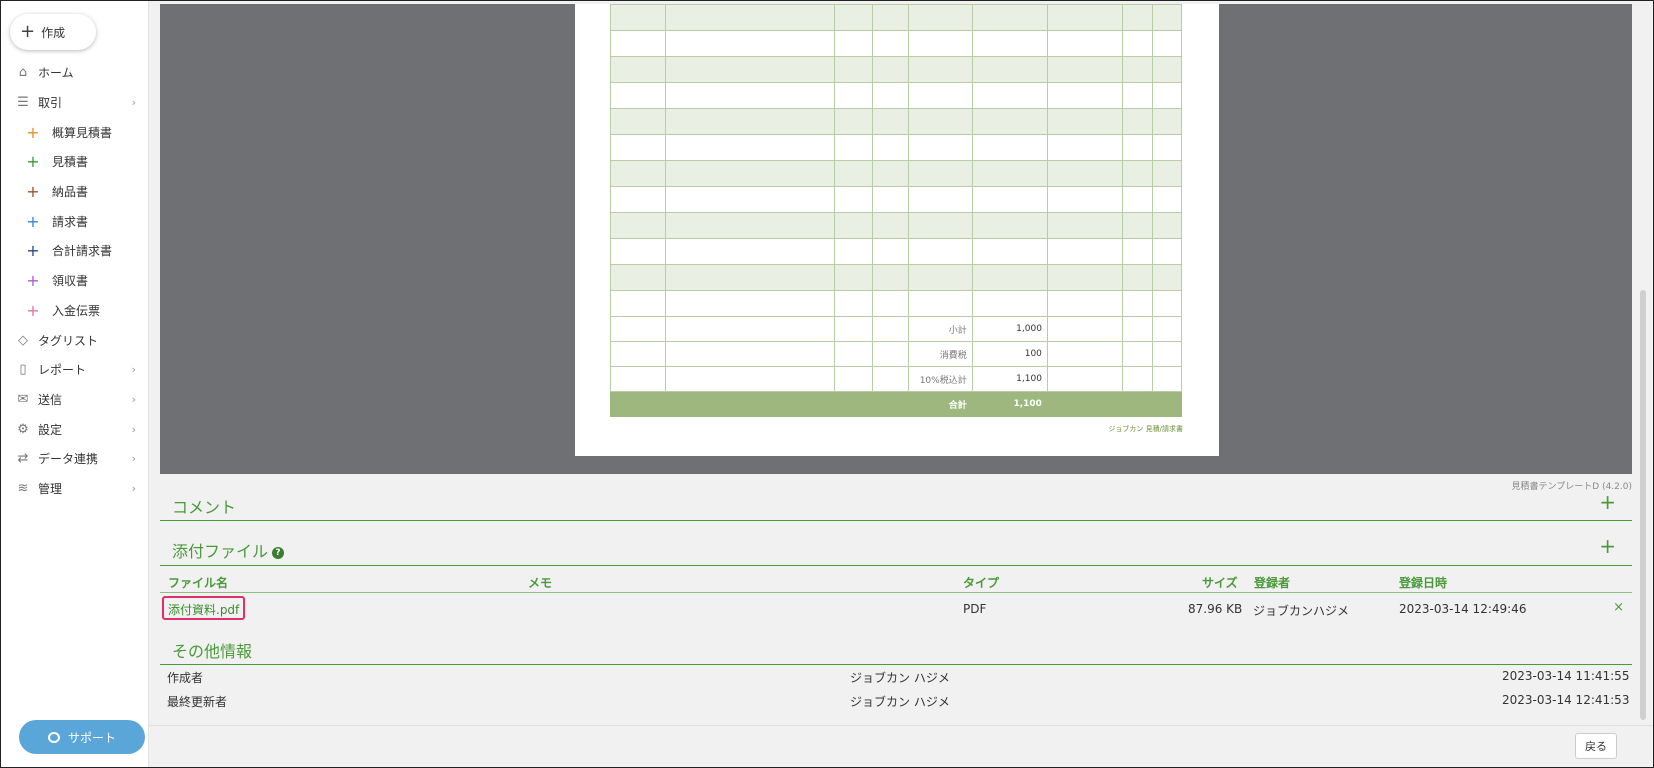  I want to click on document-cell: 100, so click(1009, 354).